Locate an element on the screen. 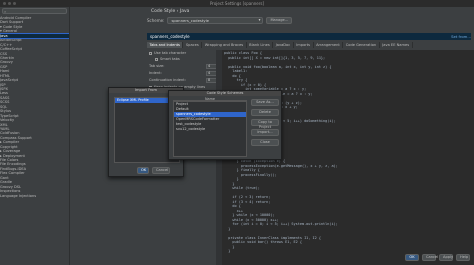  tab-code-generation: Code Generation is located at coordinates (361, 45).